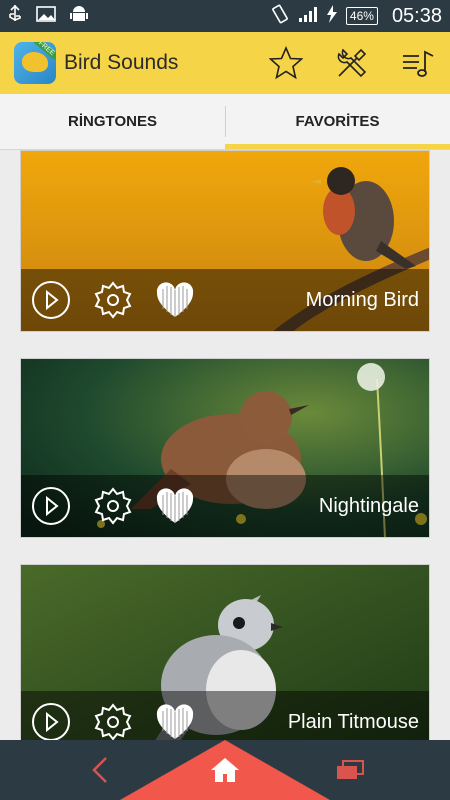 This screenshot has width=450, height=800. I want to click on tab-ringtones-label: RİNGTONES, so click(112, 121).